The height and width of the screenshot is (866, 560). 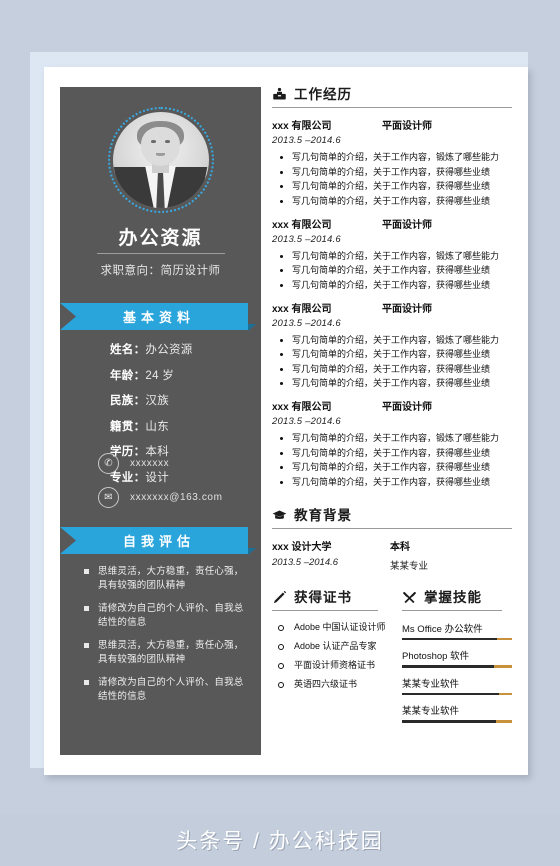 What do you see at coordinates (167, 616) in the screenshot?
I see `self-evaluation-item: 请修改为自己的个人评价、自我总结性的信息` at bounding box center [167, 616].